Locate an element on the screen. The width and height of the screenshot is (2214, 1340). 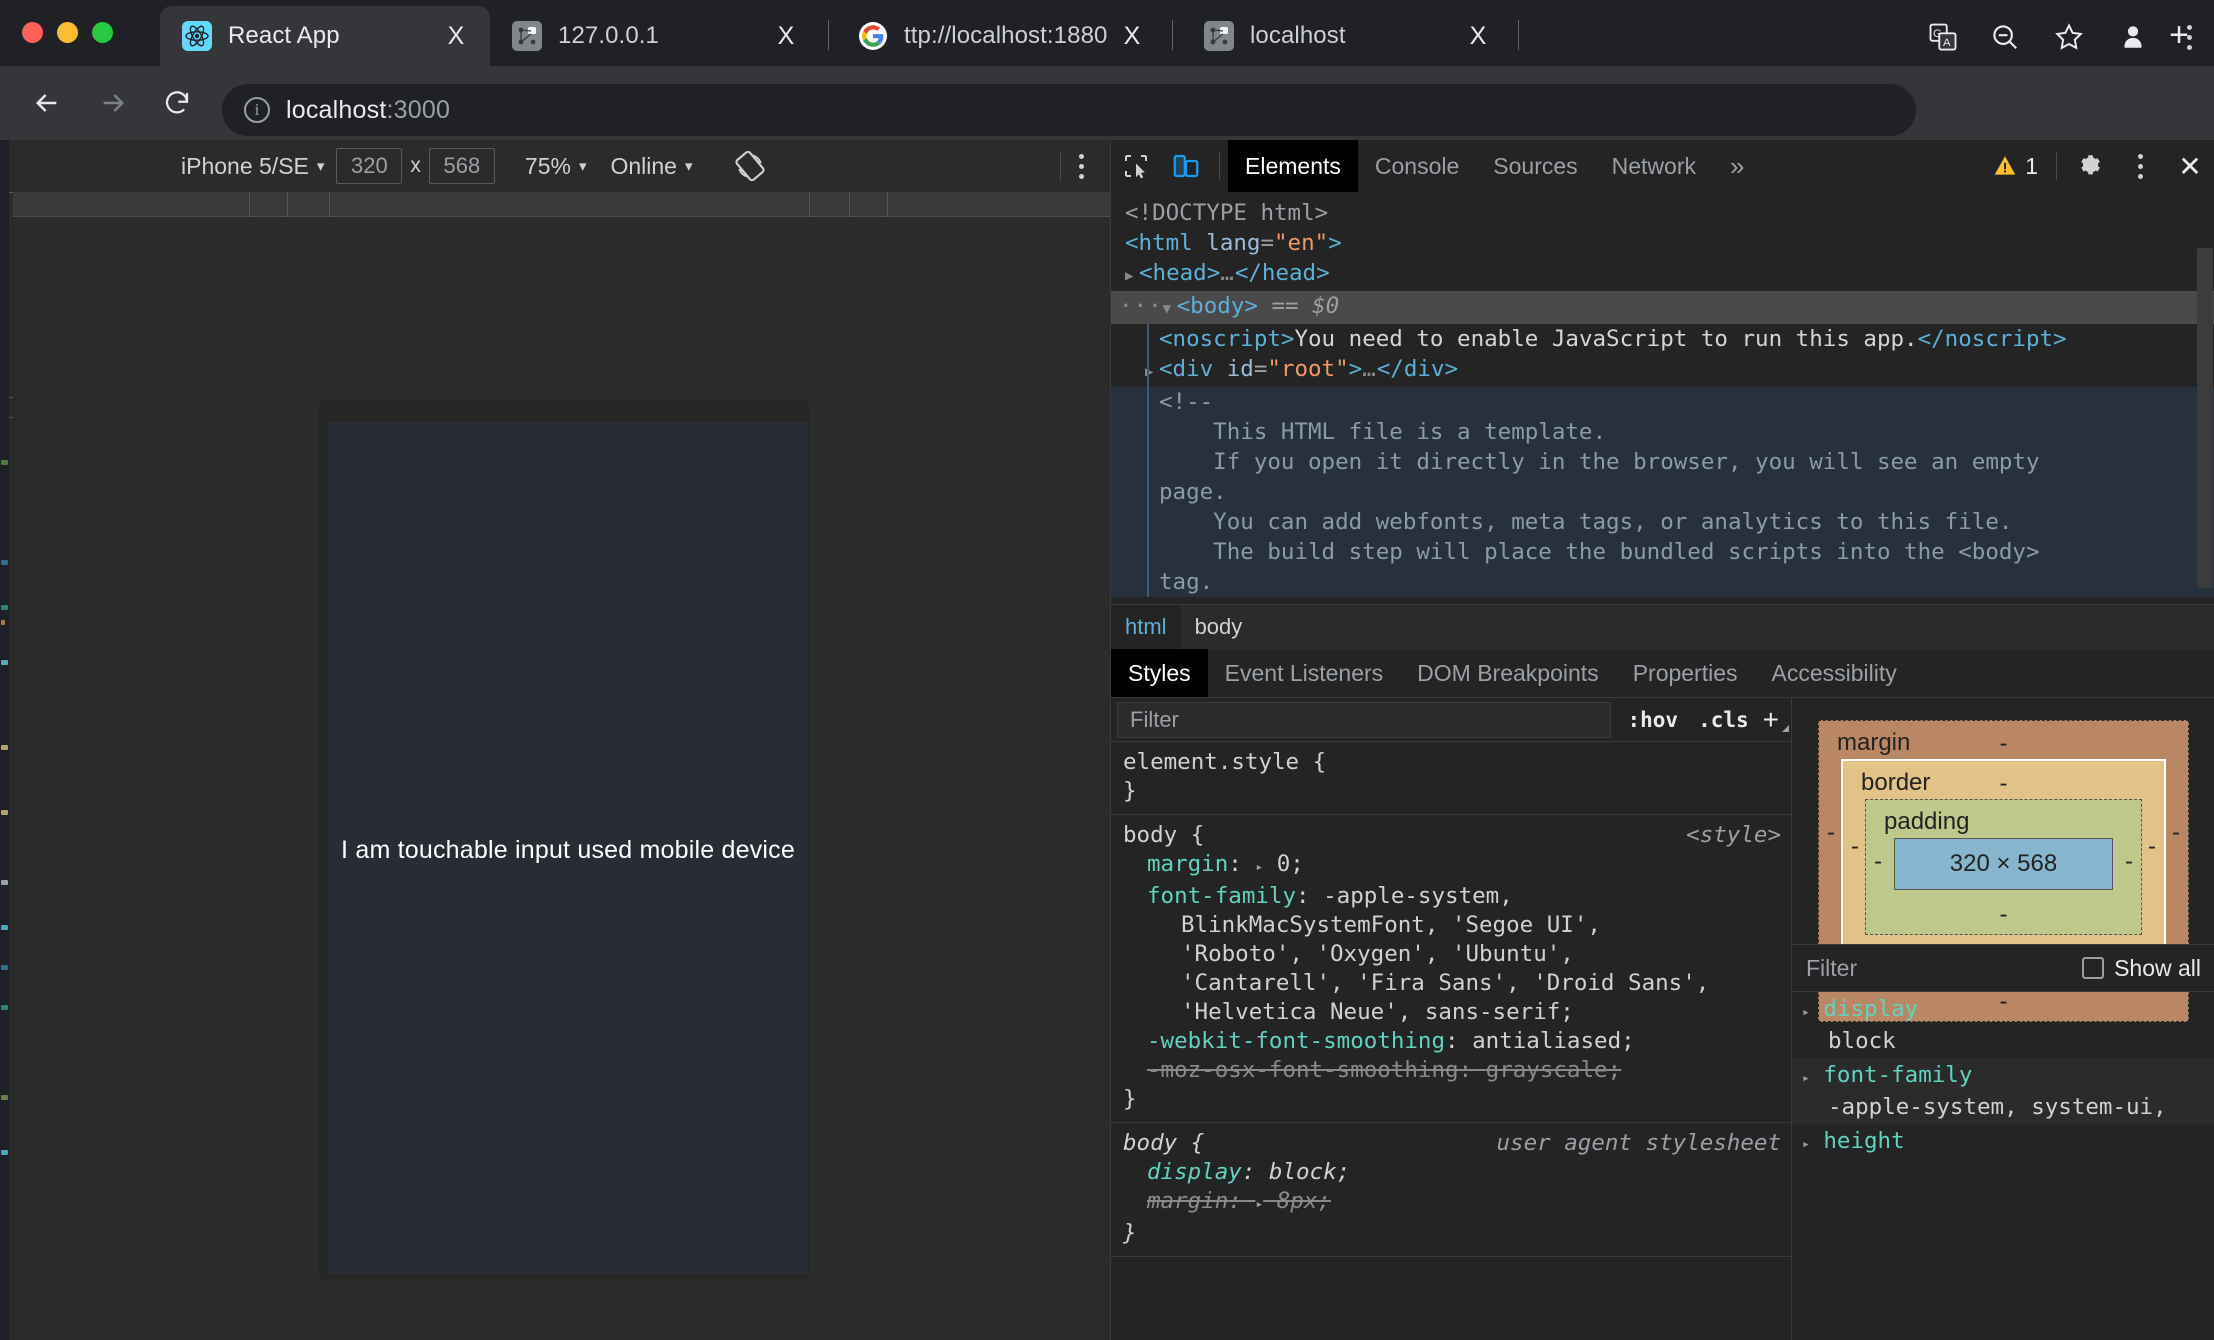
warning-count: 1 is located at coordinates (2015, 166).